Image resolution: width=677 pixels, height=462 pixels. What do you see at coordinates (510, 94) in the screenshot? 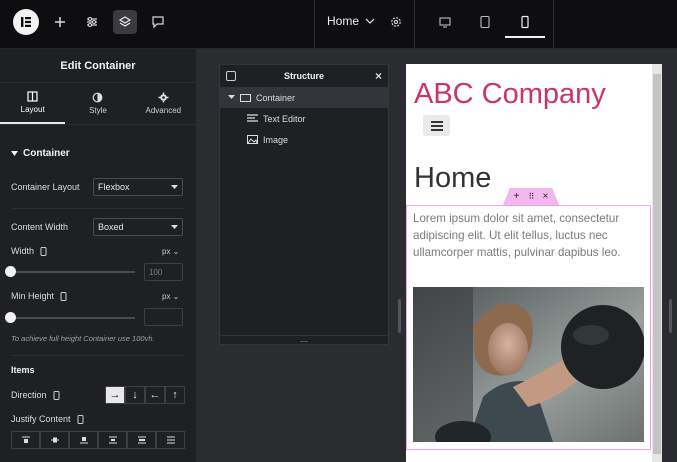
I see `site-title: ABC Company` at bounding box center [510, 94].